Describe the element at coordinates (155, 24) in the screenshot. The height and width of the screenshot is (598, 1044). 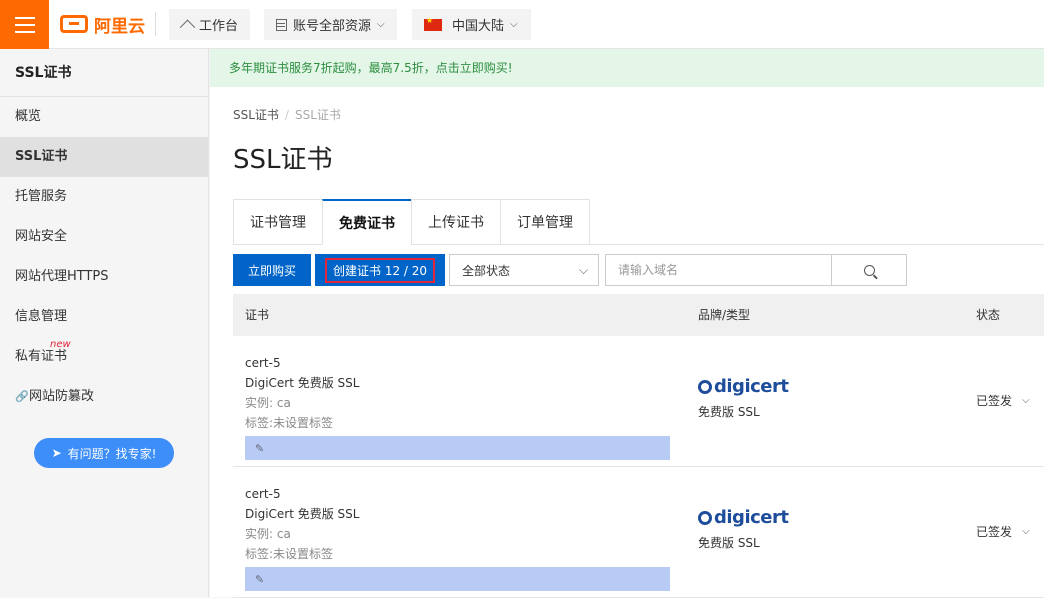
I see `divider` at that location.